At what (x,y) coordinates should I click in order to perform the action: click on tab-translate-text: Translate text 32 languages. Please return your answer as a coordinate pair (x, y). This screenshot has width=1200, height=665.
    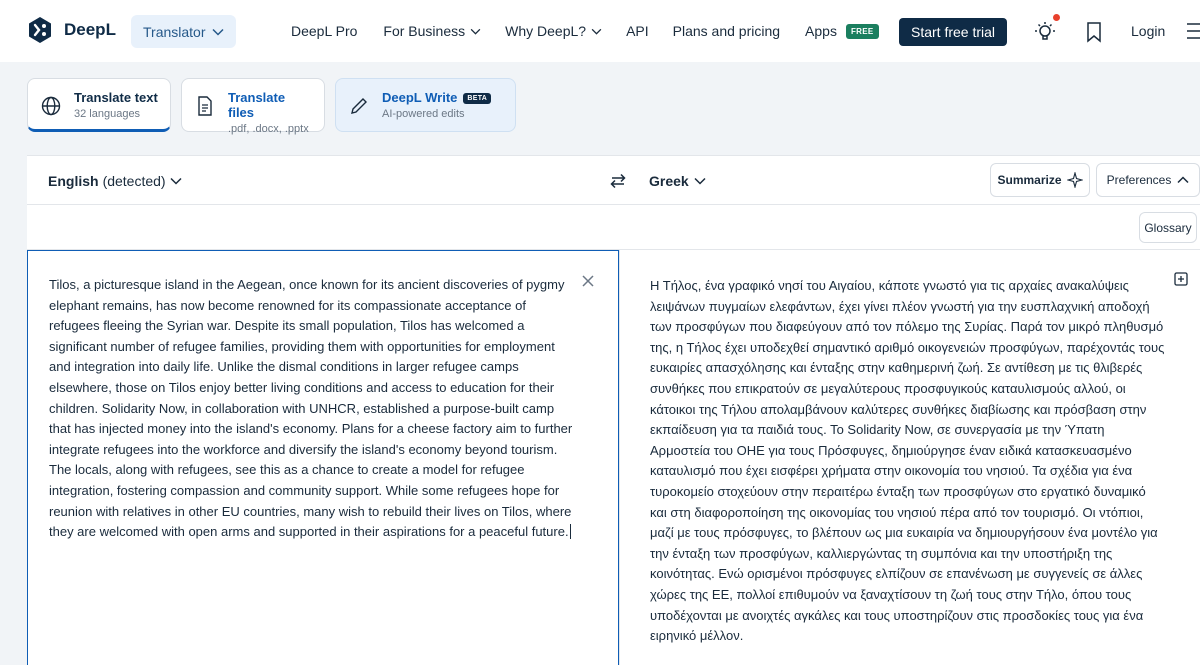
    Looking at the image, I should click on (99, 105).